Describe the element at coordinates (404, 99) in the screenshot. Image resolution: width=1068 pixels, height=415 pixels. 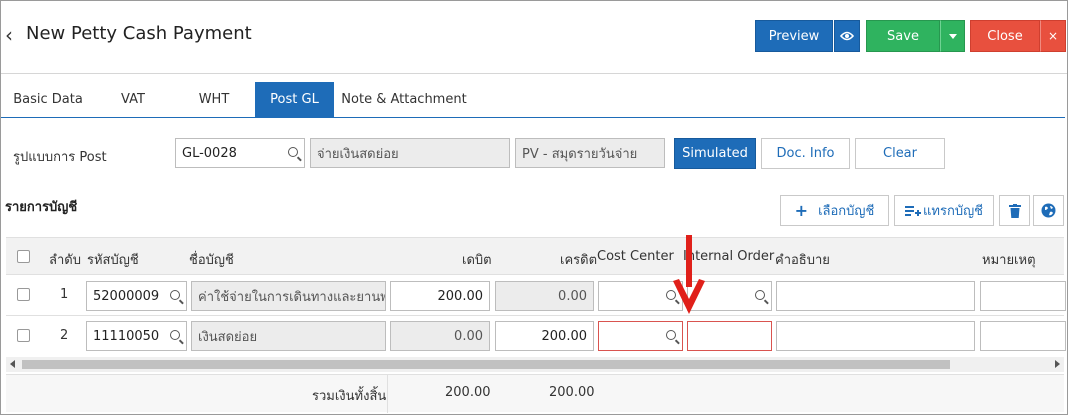
I see `tab-note-attachment: Note & Attachment` at that location.